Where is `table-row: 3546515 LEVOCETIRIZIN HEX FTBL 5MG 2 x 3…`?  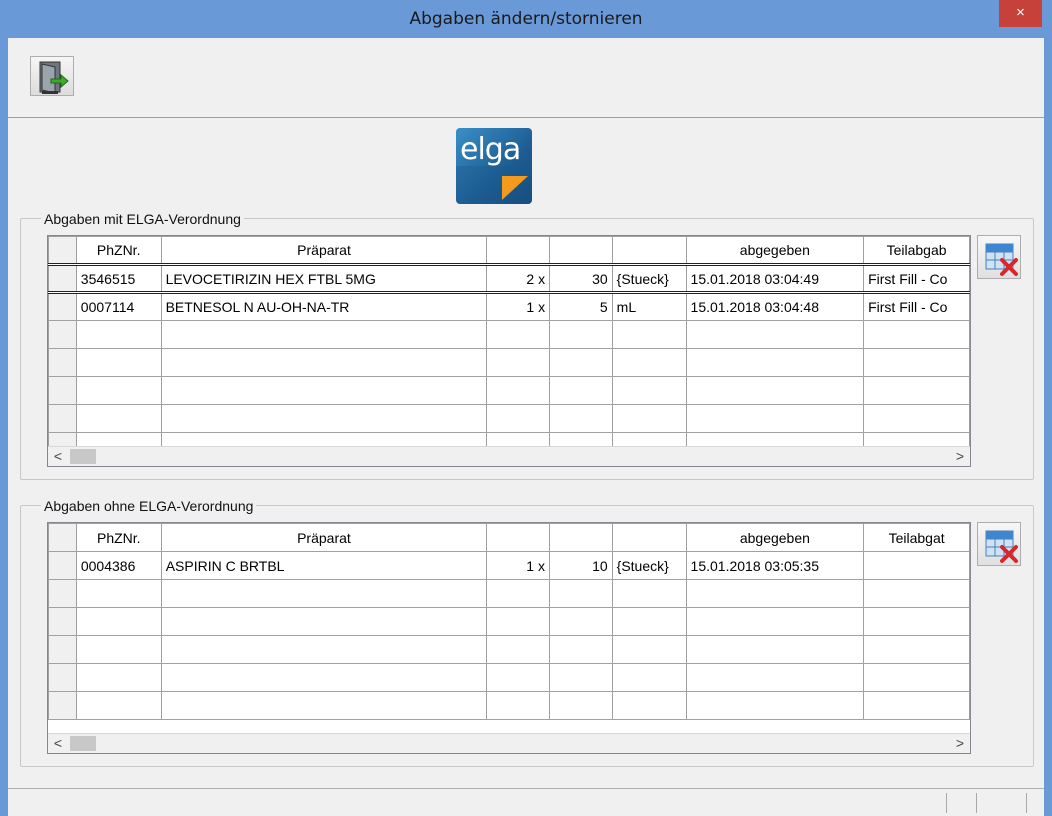 table-row: 3546515 LEVOCETIRIZIN HEX FTBL 5MG 2 x 3… is located at coordinates (509, 278).